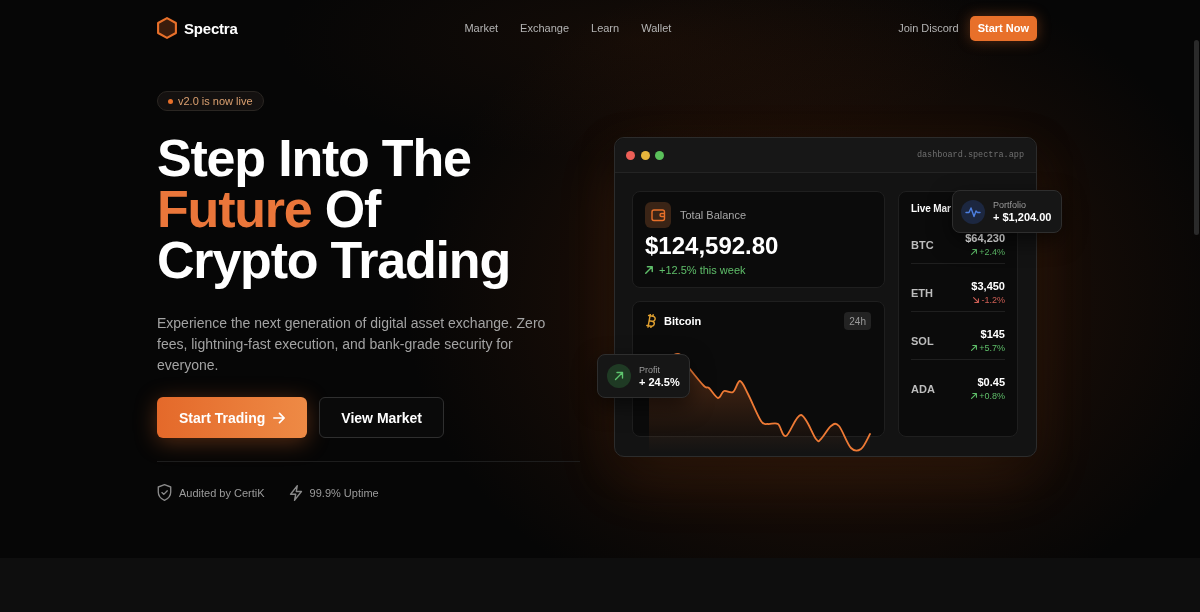 The height and width of the screenshot is (612, 1200). Describe the element at coordinates (928, 28) in the screenshot. I see `join-discord-link: Join Discord` at that location.